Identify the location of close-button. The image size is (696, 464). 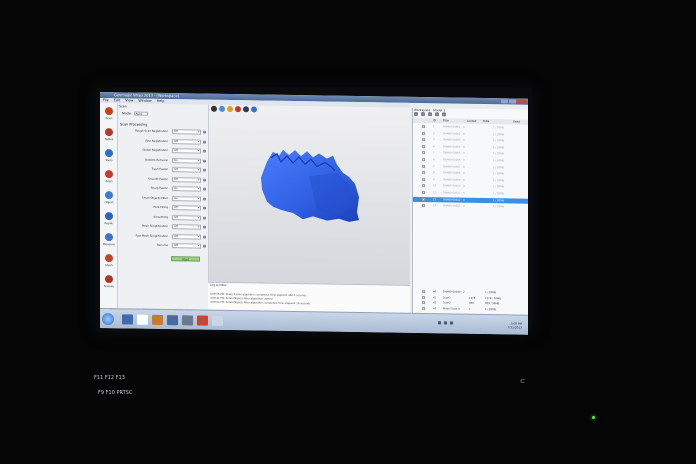
(521, 101).